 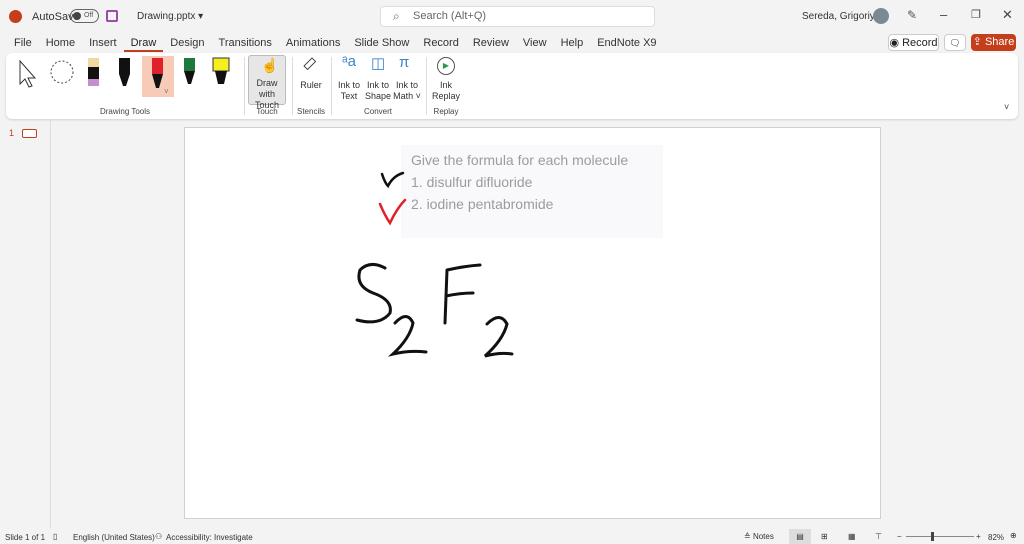 I want to click on touch-hand-icon: ☝, so click(x=270, y=65).